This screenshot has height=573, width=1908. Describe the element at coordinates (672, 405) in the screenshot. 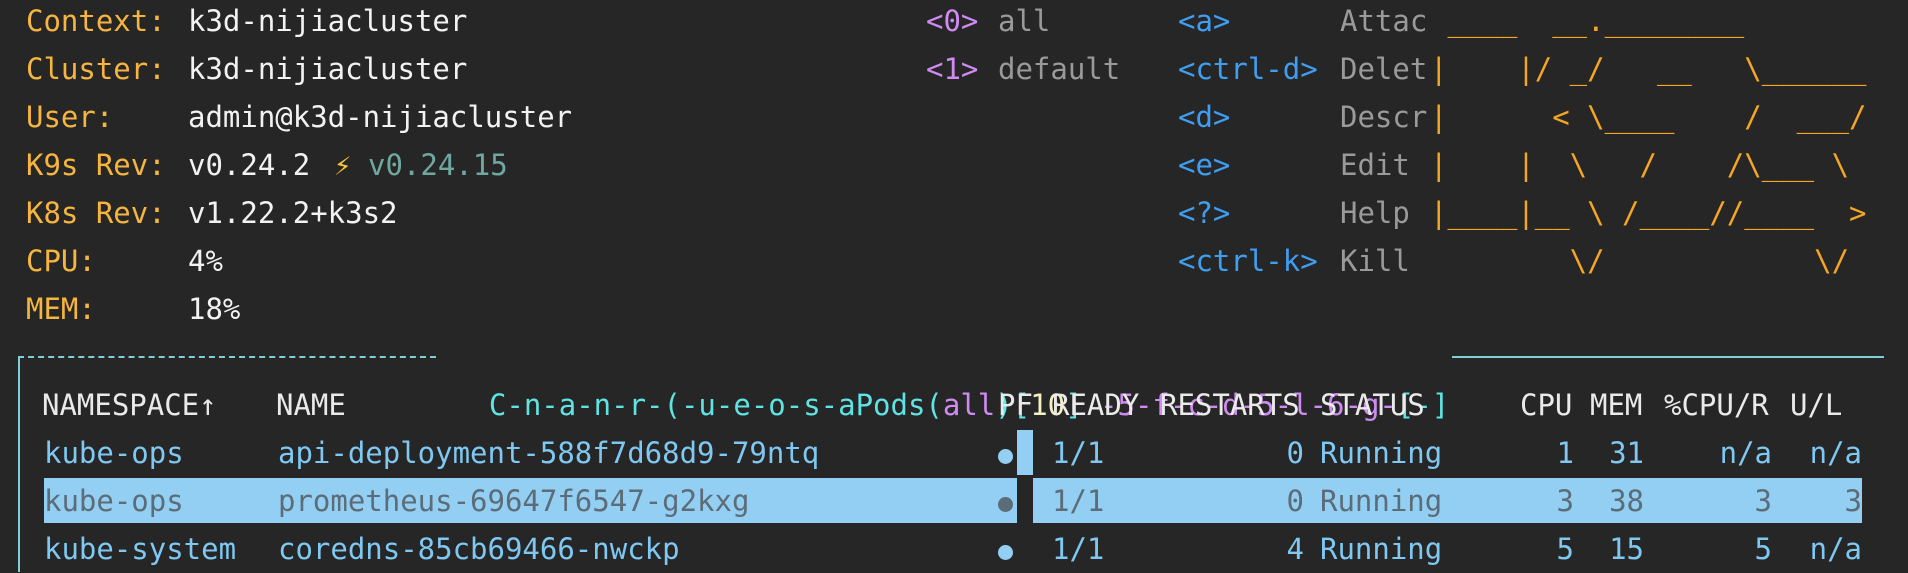

I see `frame-title-glitch: C-n-a-n-r-(-u-e-o-s-a` at that location.